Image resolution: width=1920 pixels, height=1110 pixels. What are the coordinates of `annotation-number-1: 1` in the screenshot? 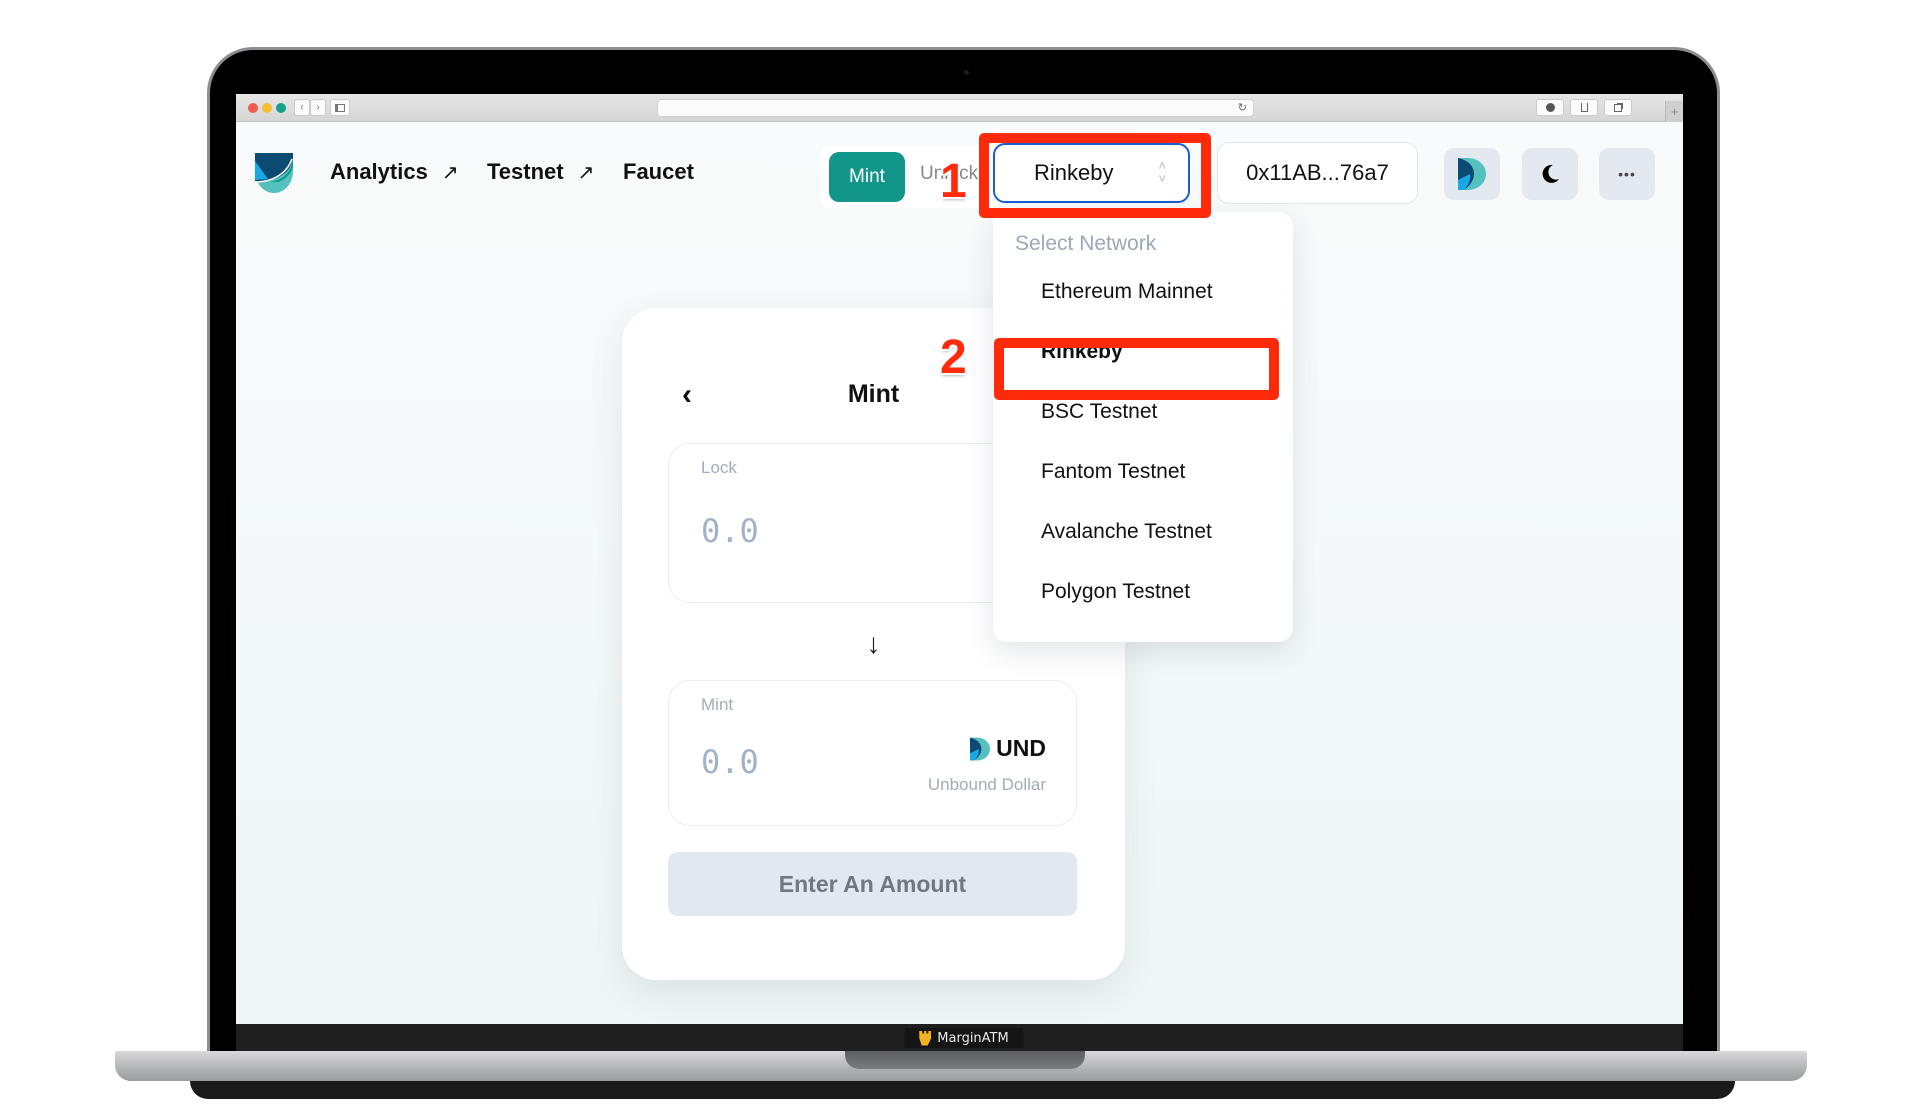 It's located at (953, 181).